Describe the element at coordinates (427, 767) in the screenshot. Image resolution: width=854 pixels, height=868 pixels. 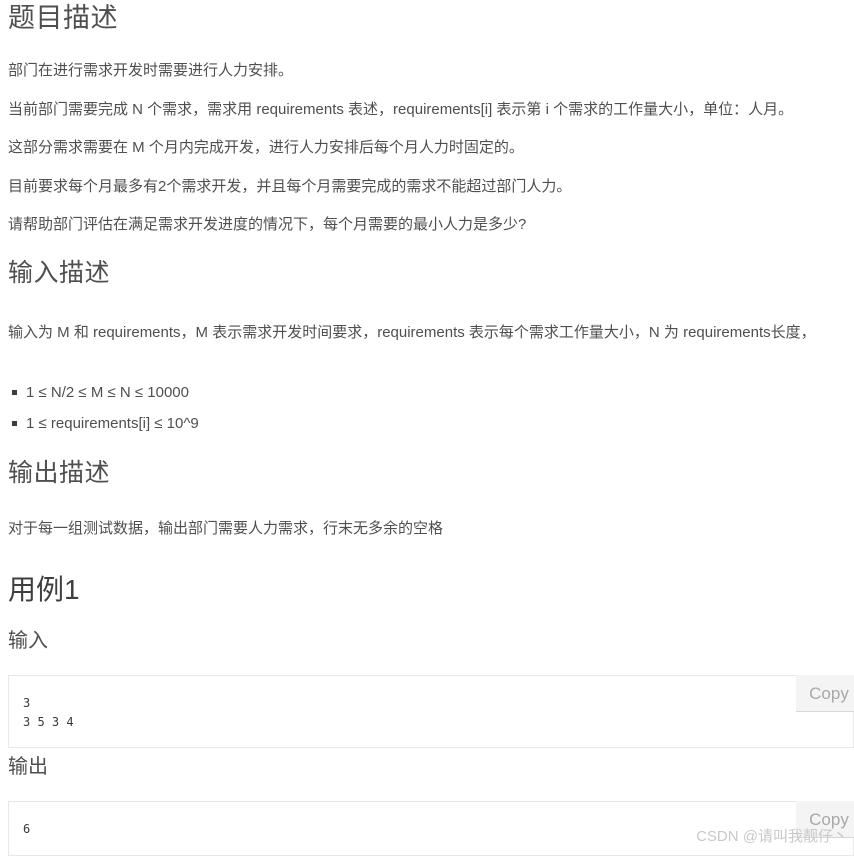
I see `example-output-label-wrap: 输出` at that location.